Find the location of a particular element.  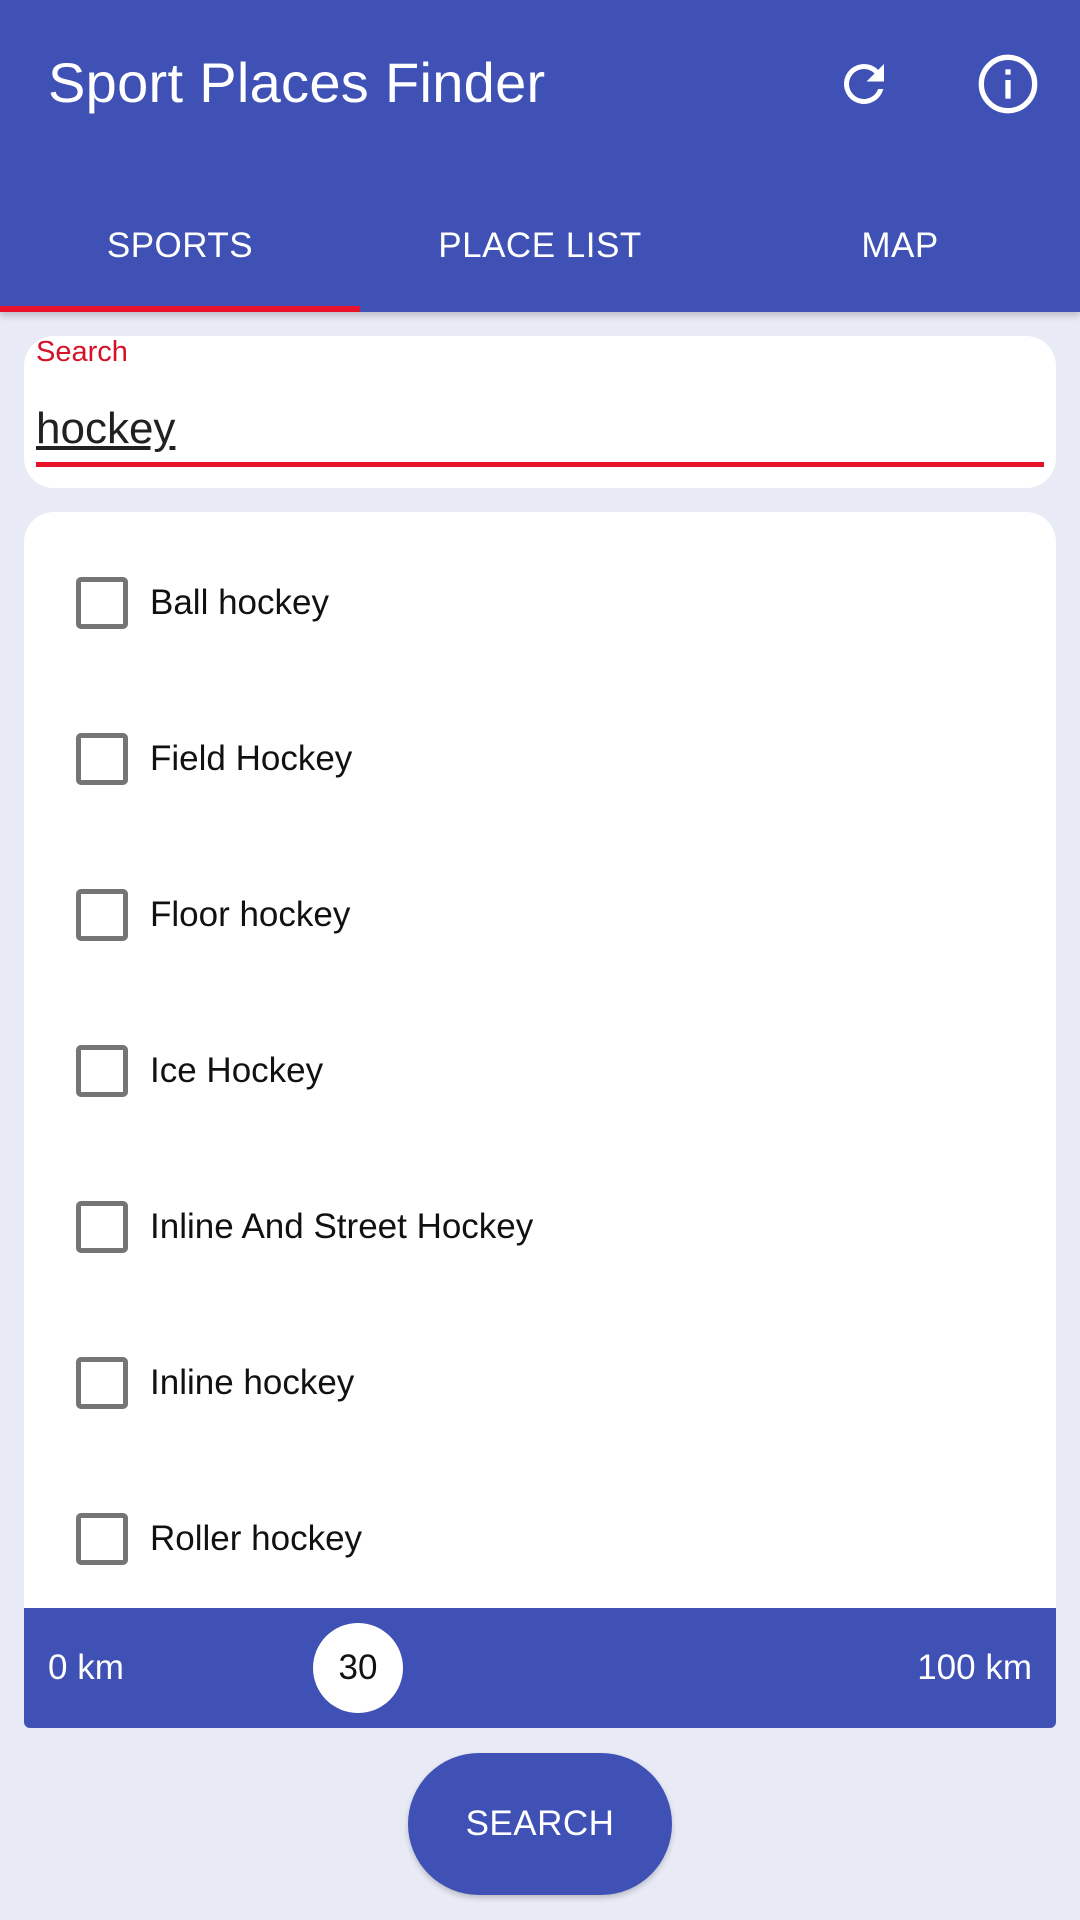

distance-min-label: 0 km is located at coordinates (86, 1667).